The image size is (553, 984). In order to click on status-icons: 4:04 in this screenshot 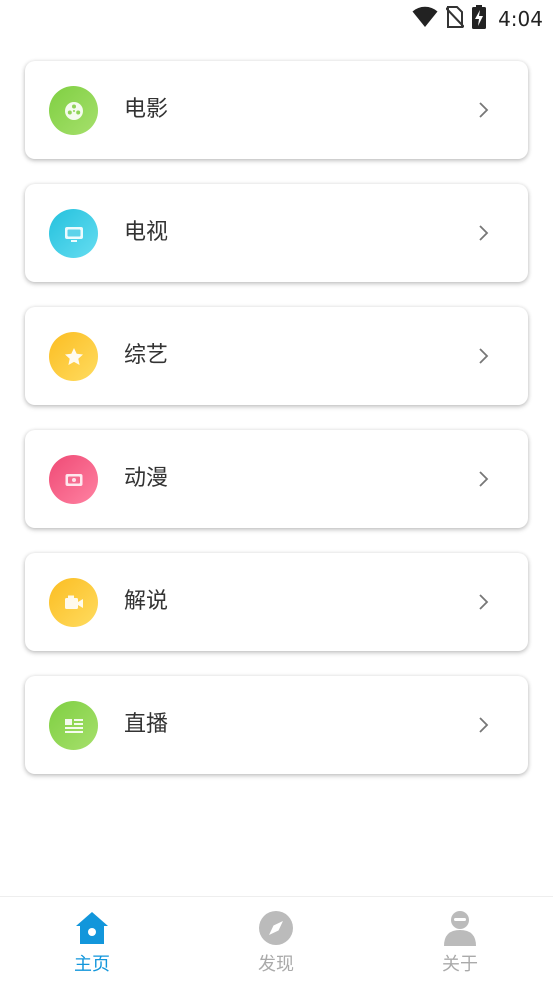, I will do `click(477, 19)`.